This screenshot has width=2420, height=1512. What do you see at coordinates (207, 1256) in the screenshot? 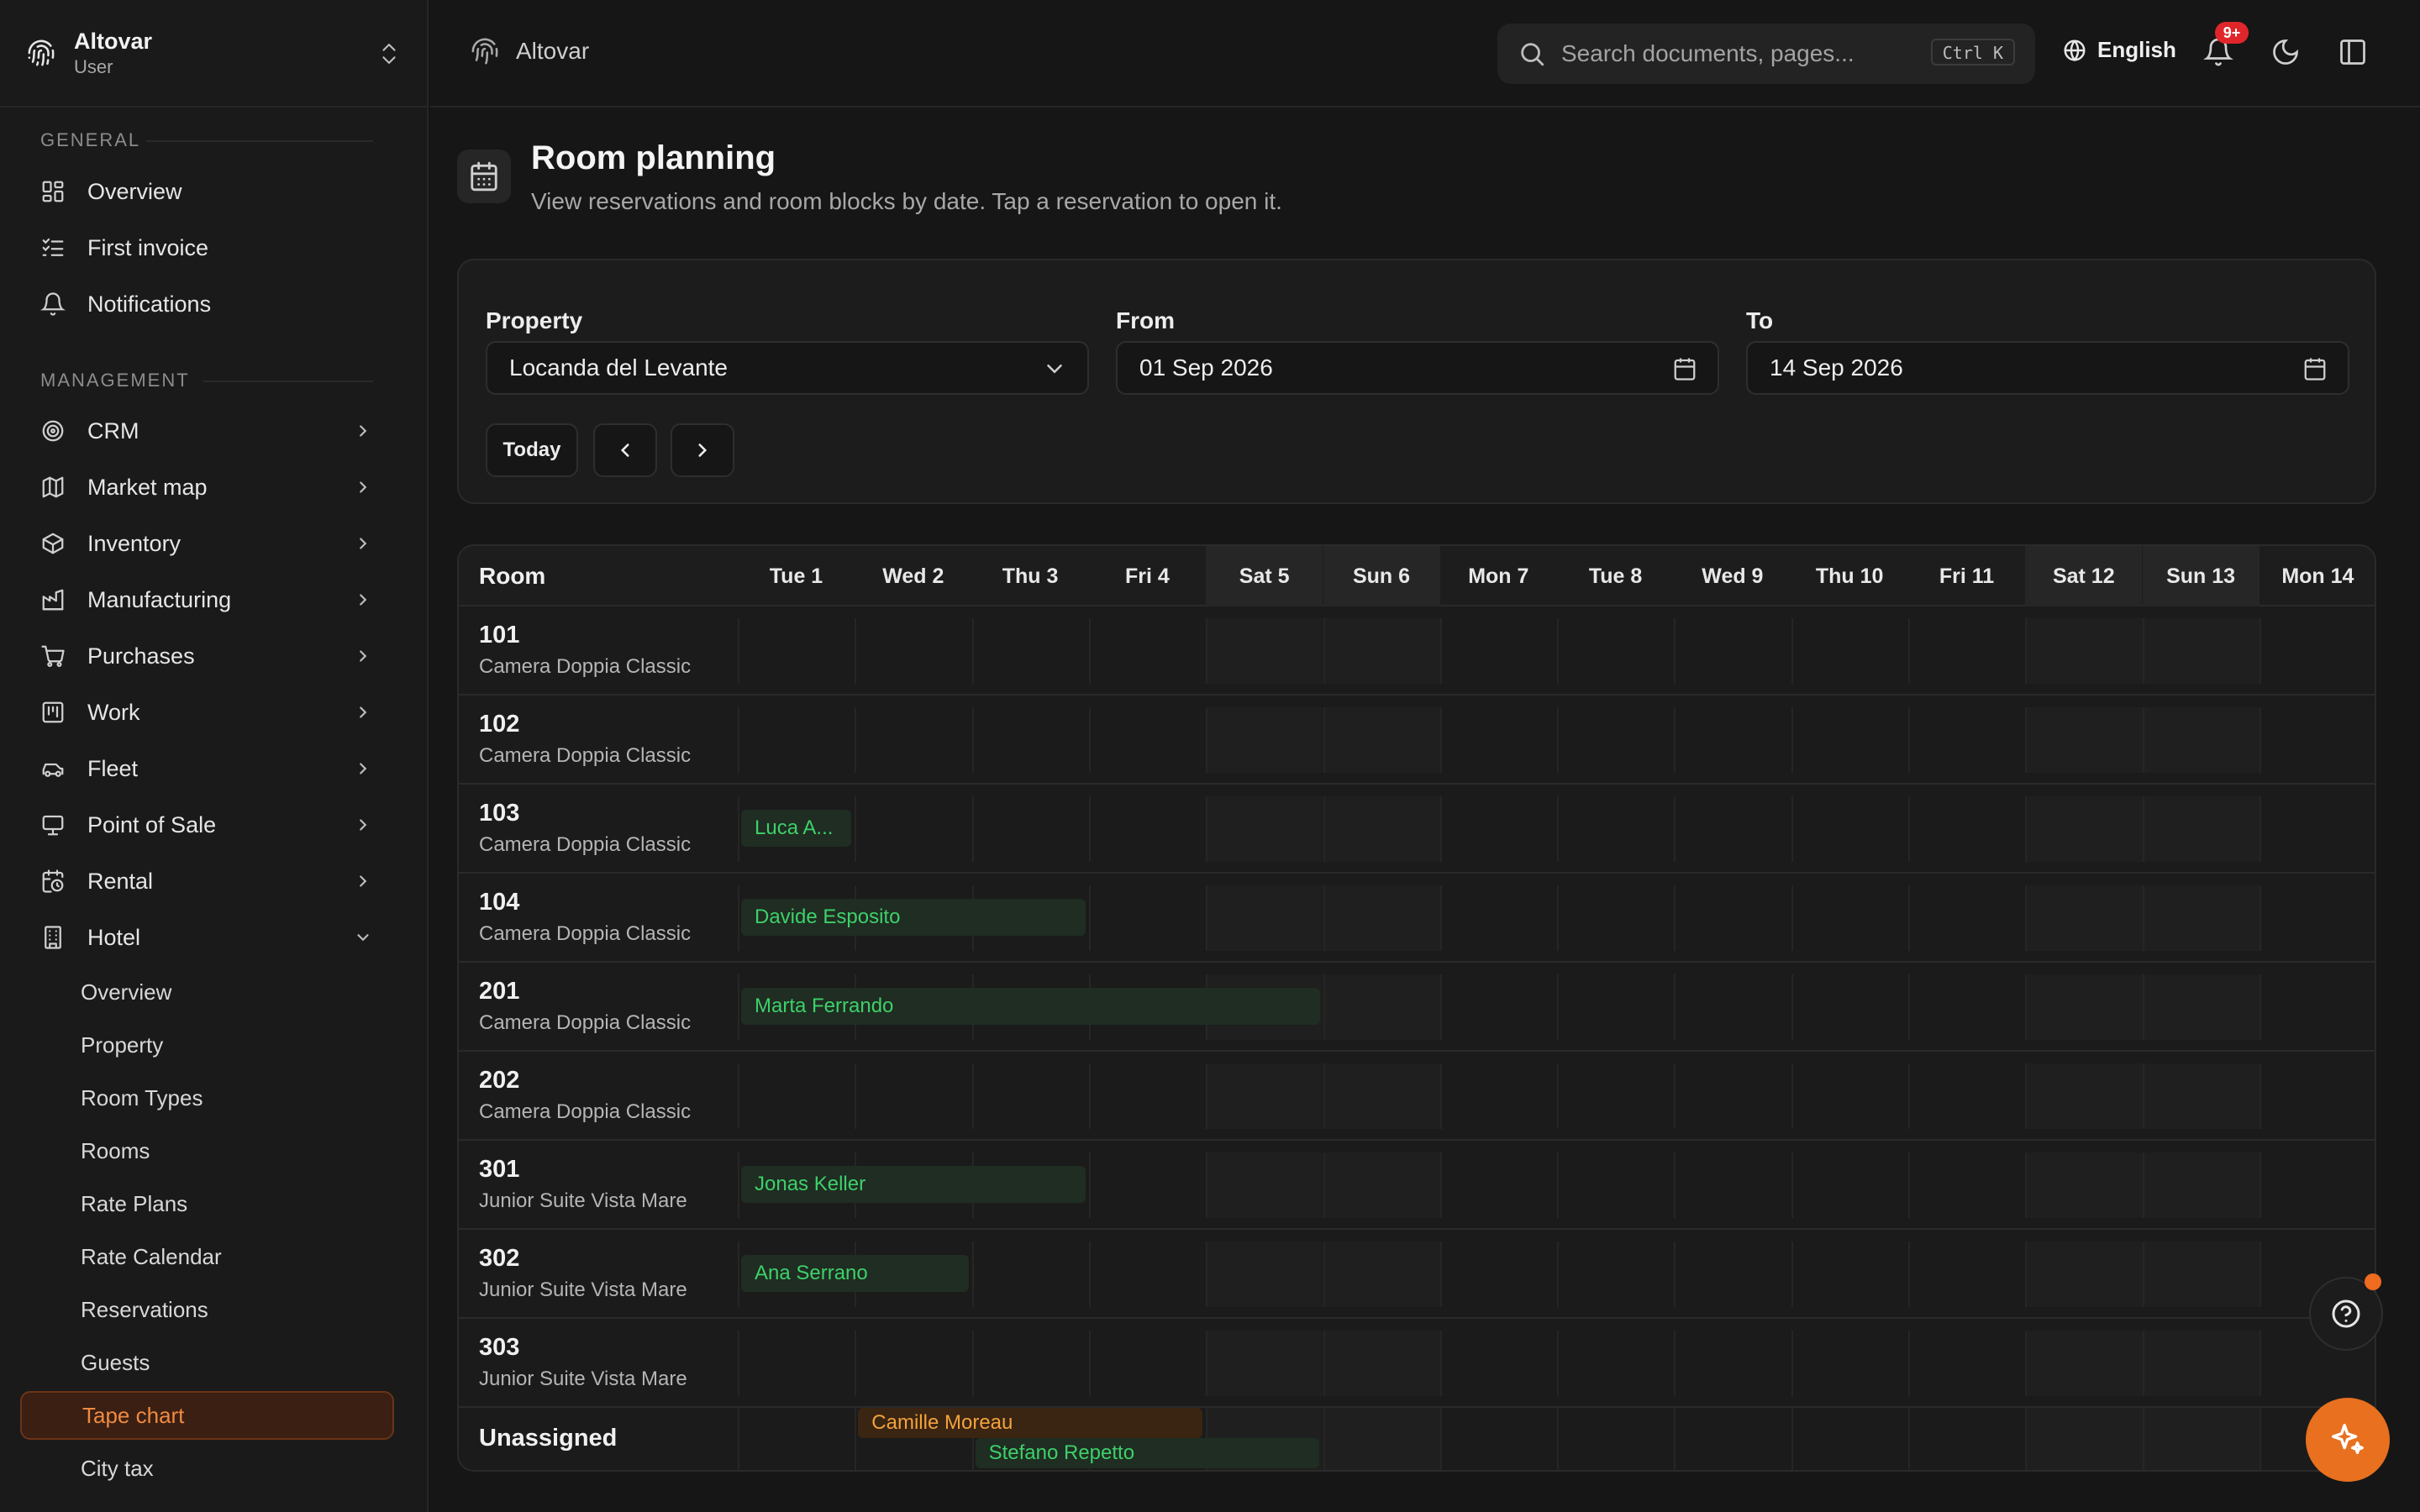
I see `sidebar-subitem-rate-calendar: Rate Calendar` at bounding box center [207, 1256].